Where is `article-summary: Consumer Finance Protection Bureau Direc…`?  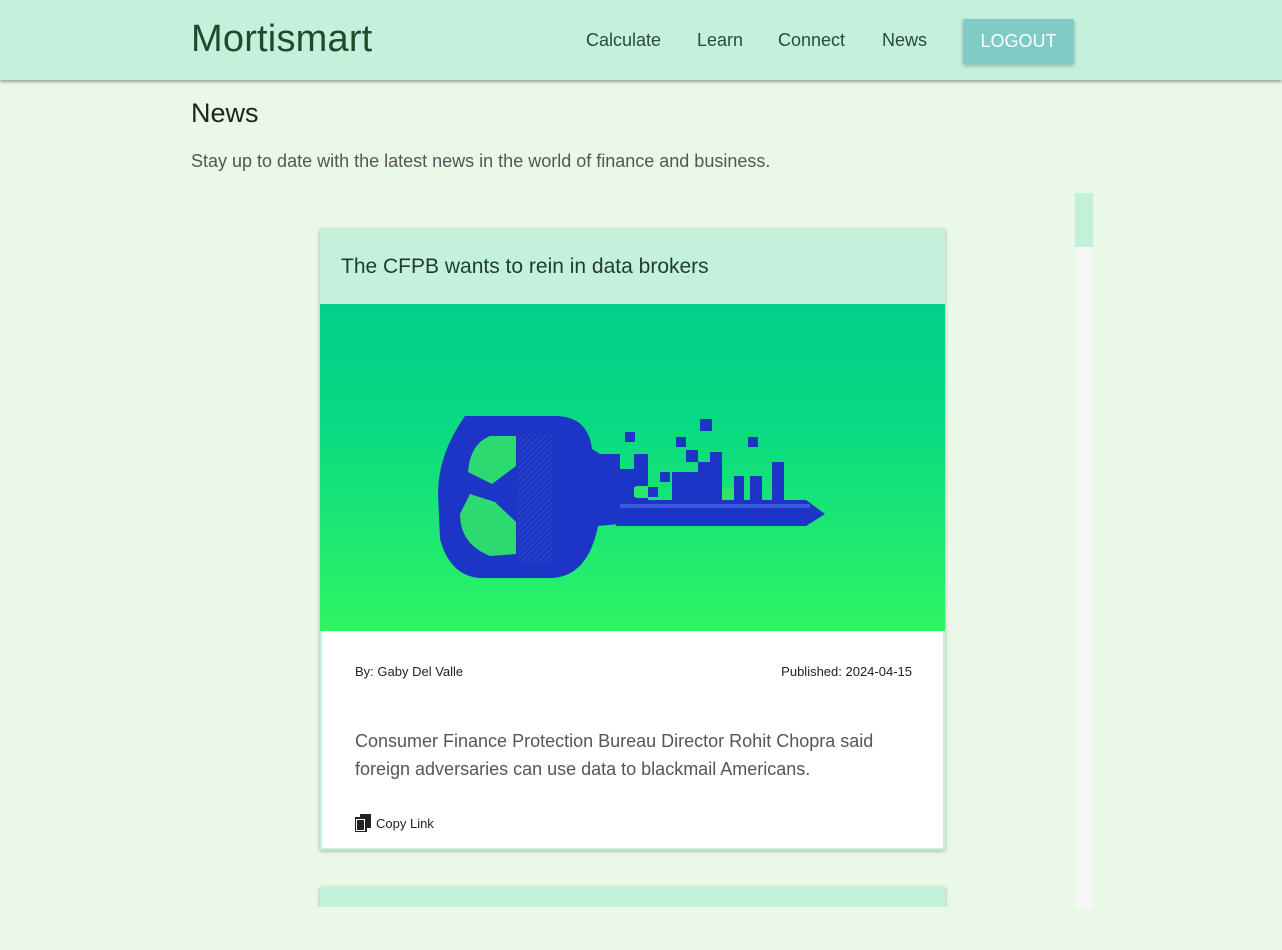
article-summary: Consumer Finance Protection Bureau Direc… is located at coordinates (614, 755).